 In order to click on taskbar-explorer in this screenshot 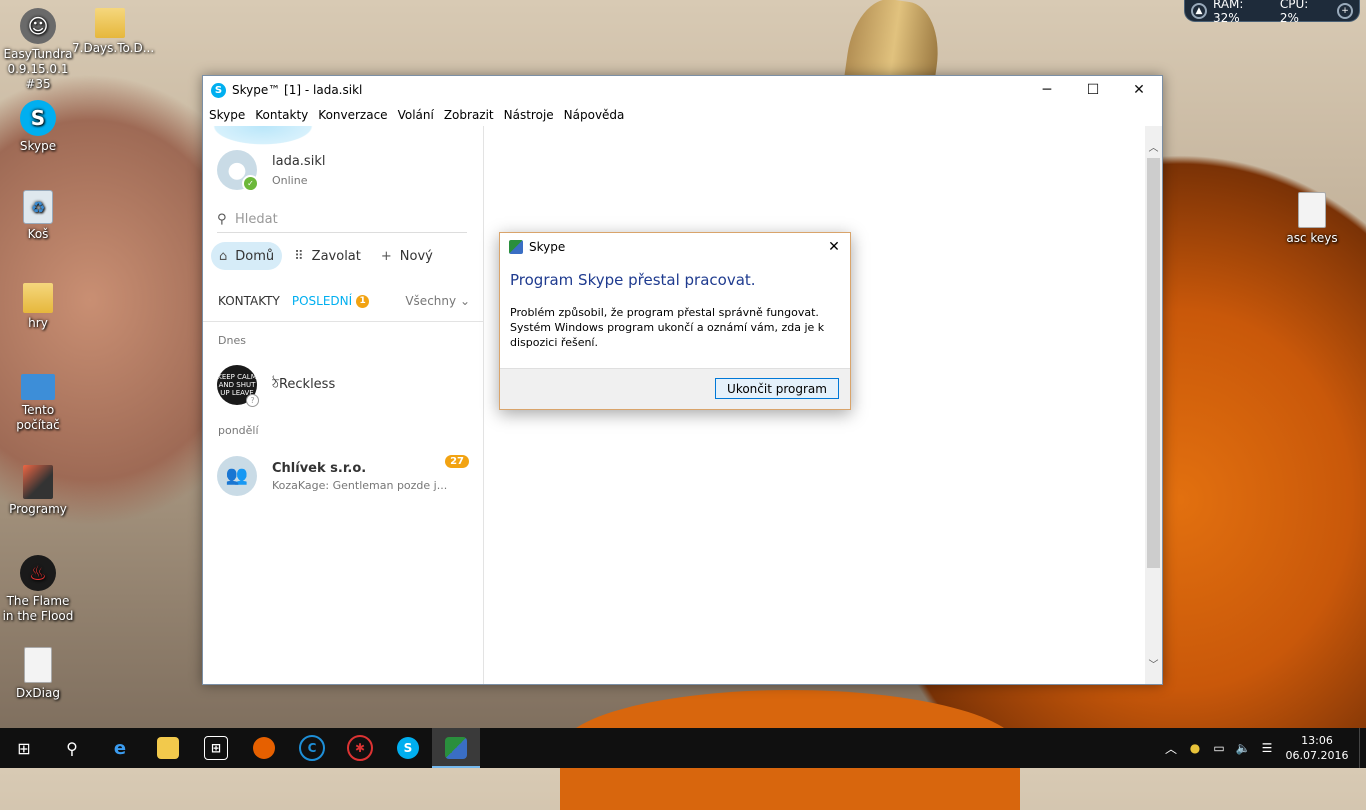, I will do `click(168, 748)`.